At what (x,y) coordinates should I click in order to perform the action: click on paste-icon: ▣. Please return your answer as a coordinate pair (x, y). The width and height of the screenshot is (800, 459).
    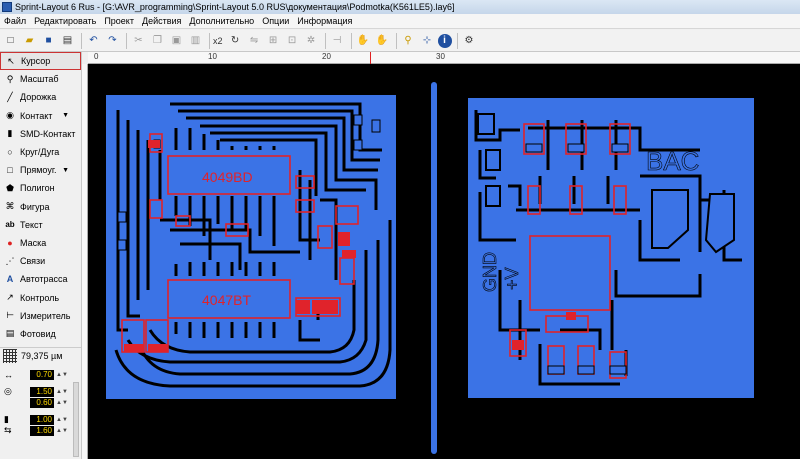
    Looking at the image, I should click on (176, 40).